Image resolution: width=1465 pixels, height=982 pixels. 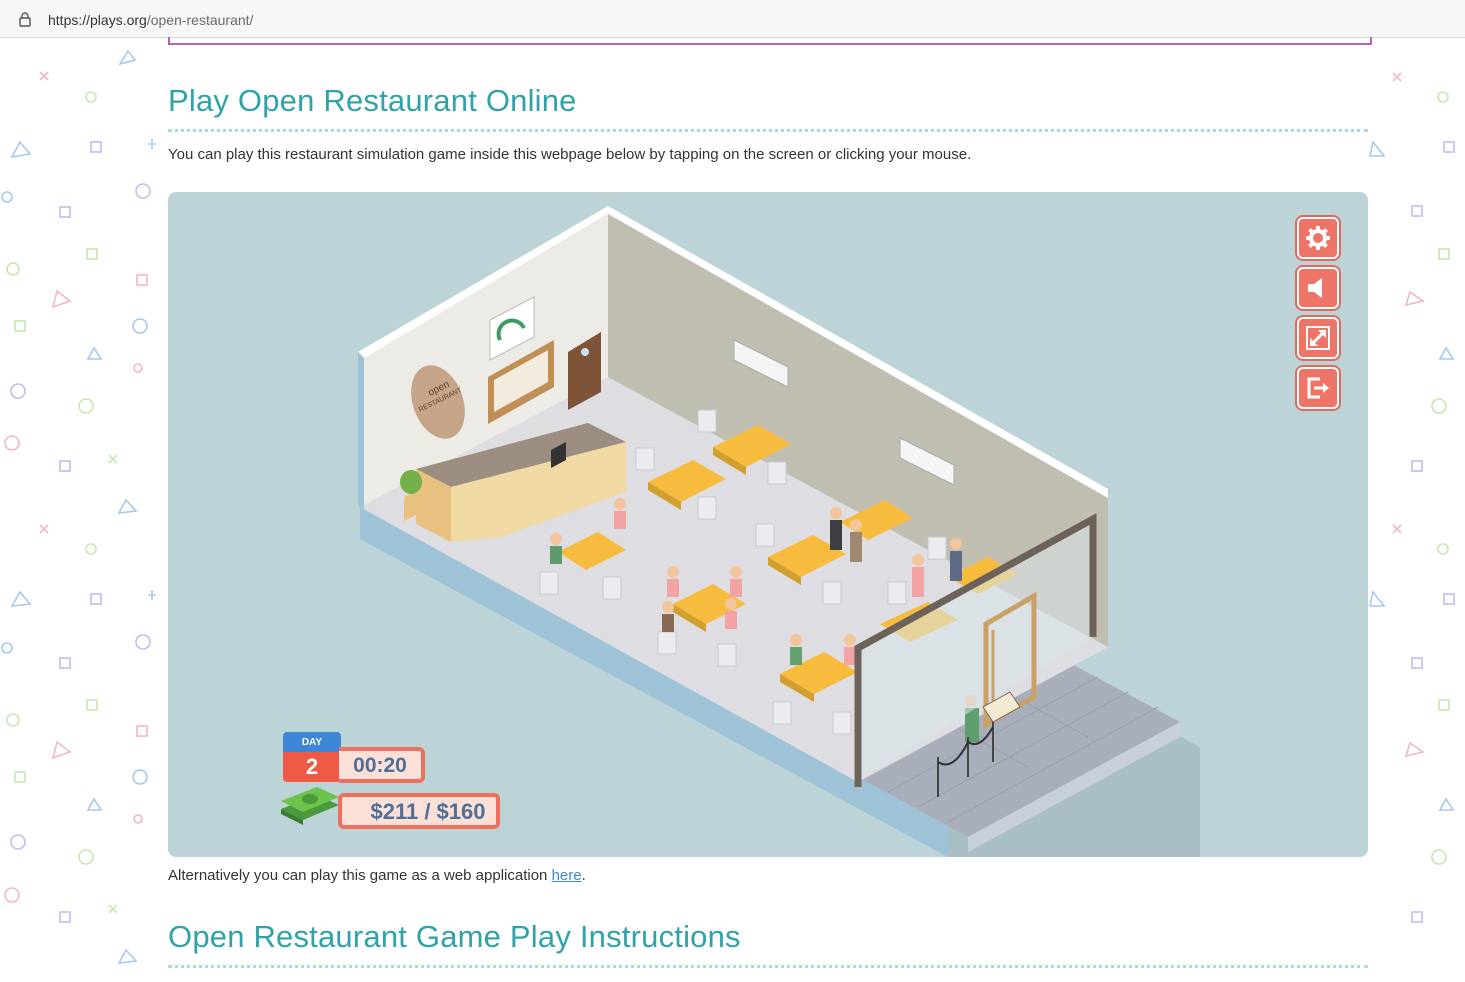 I want to click on url-text: https://plays.org/open-restaurant/, so click(x=150, y=20).